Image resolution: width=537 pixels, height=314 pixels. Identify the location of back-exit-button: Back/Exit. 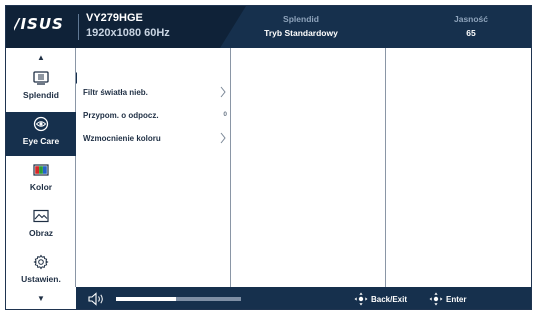
(389, 299).